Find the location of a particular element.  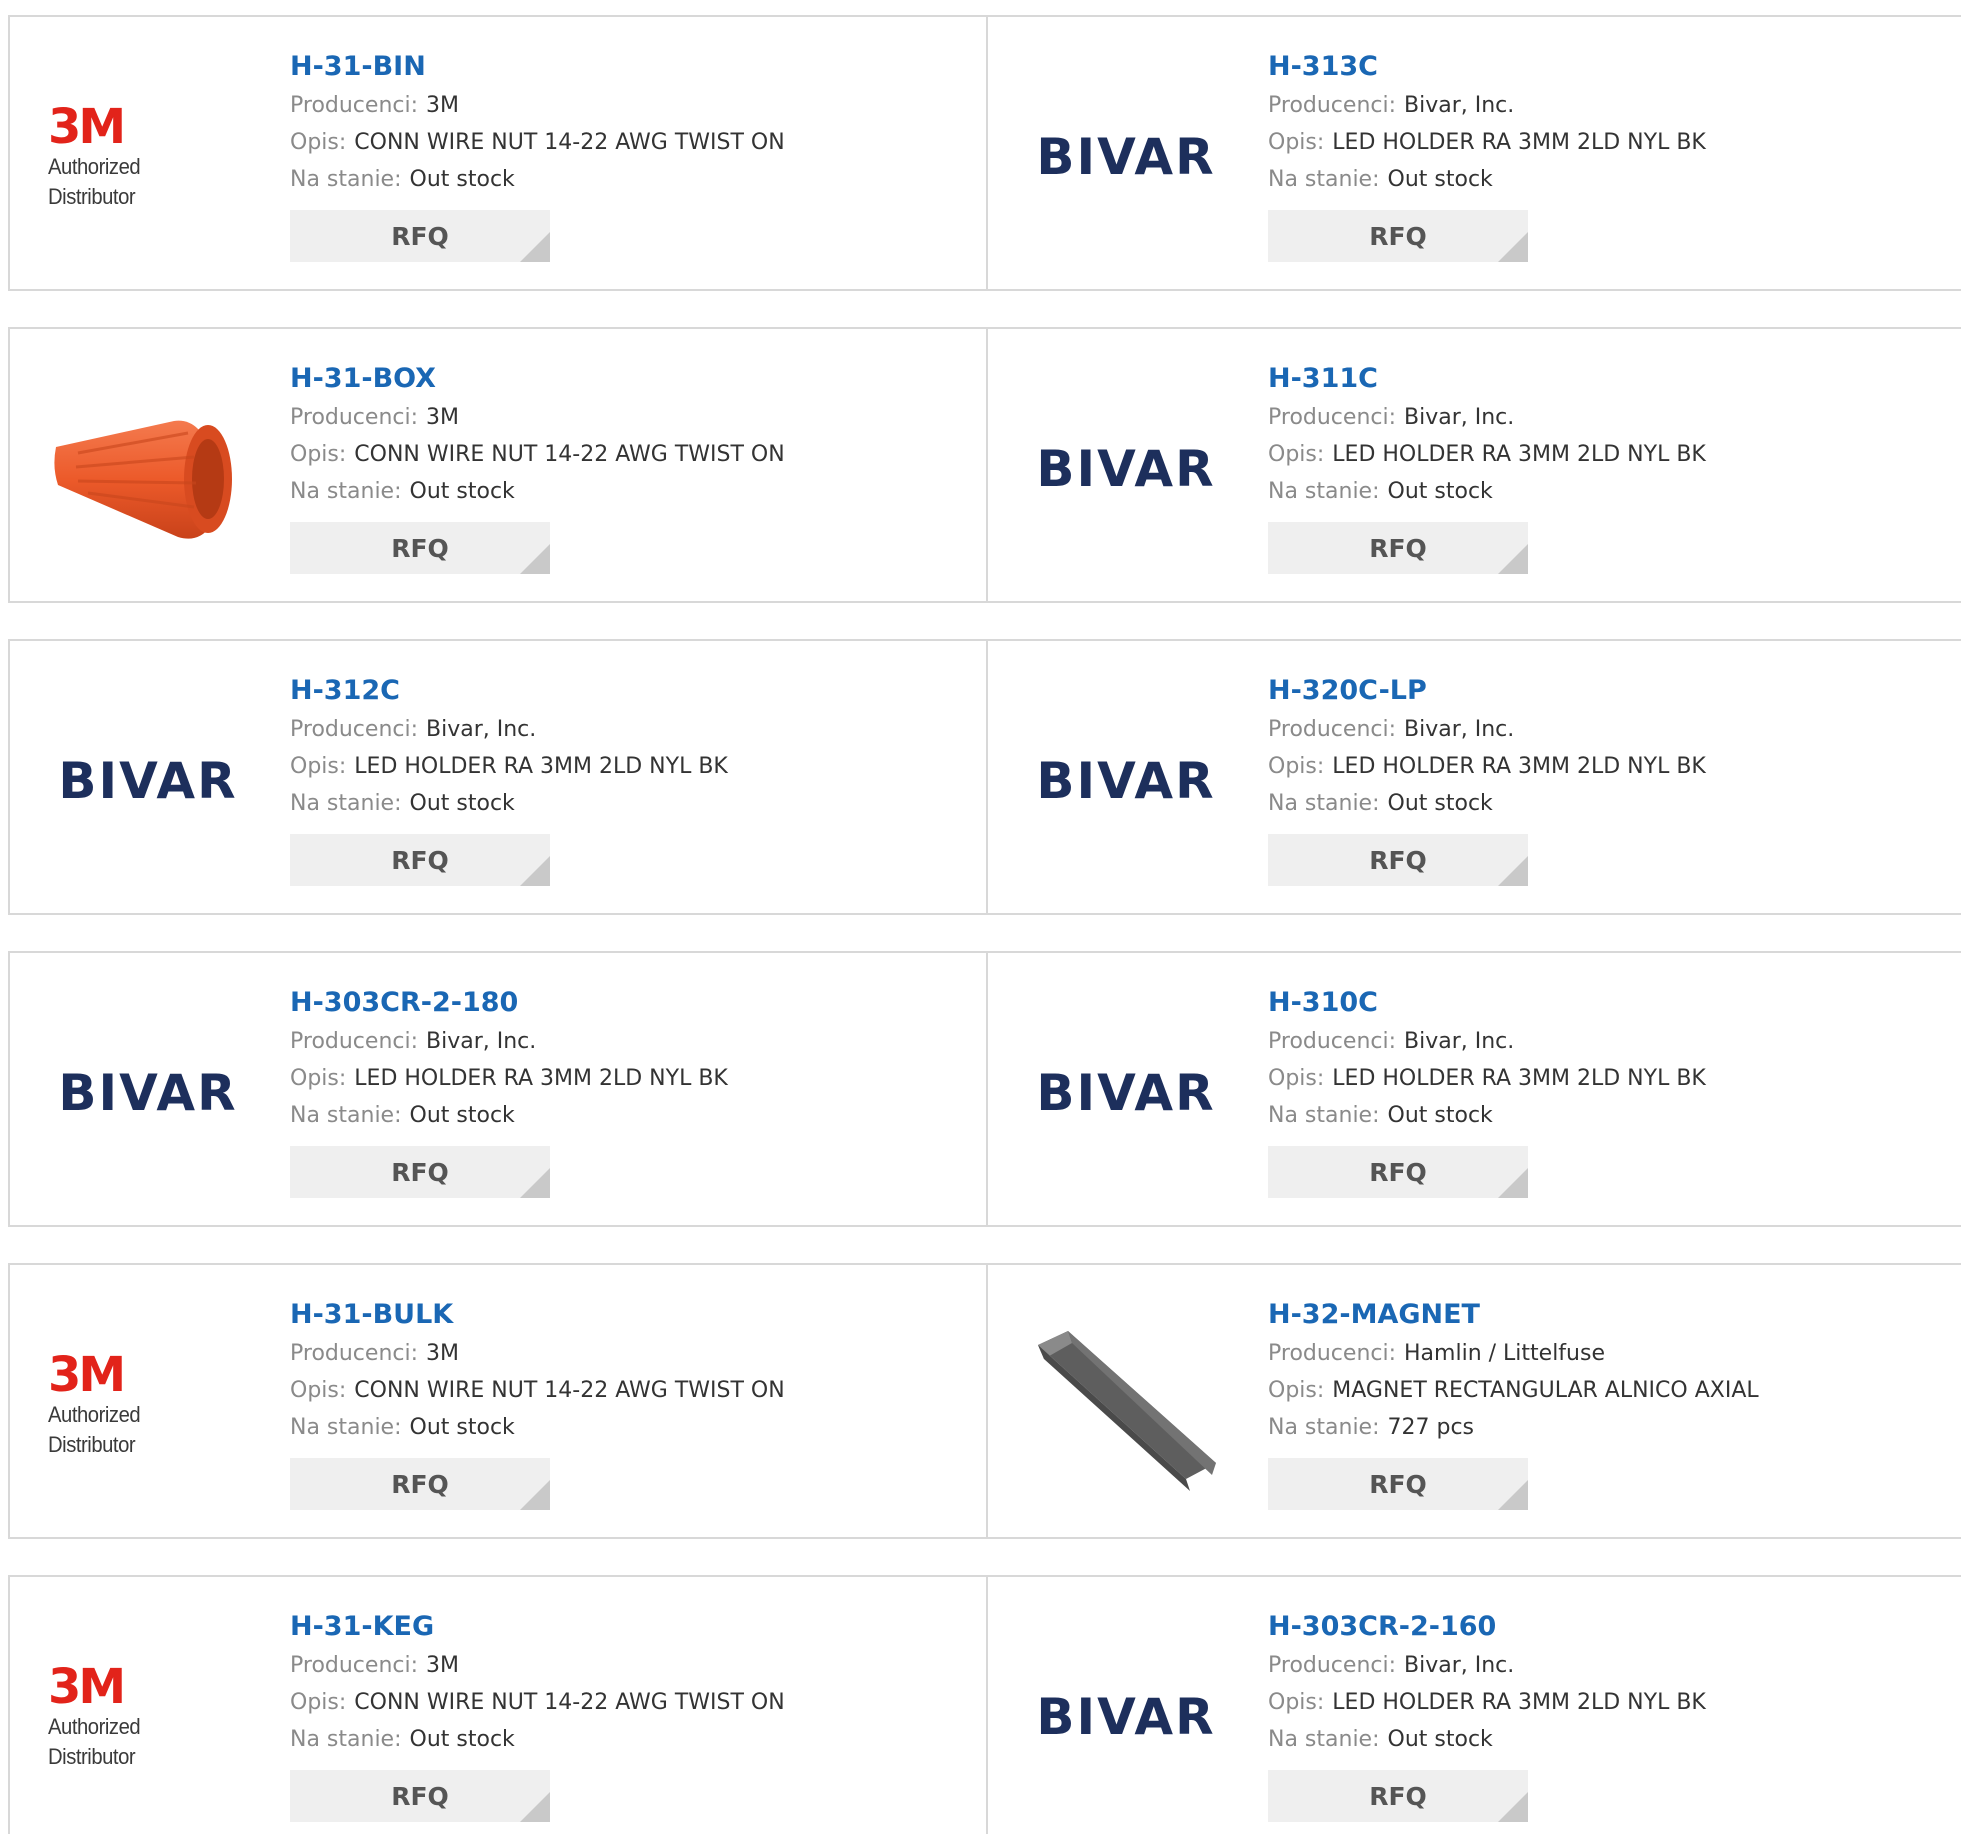

wire-nut-shape is located at coordinates (143, 479).